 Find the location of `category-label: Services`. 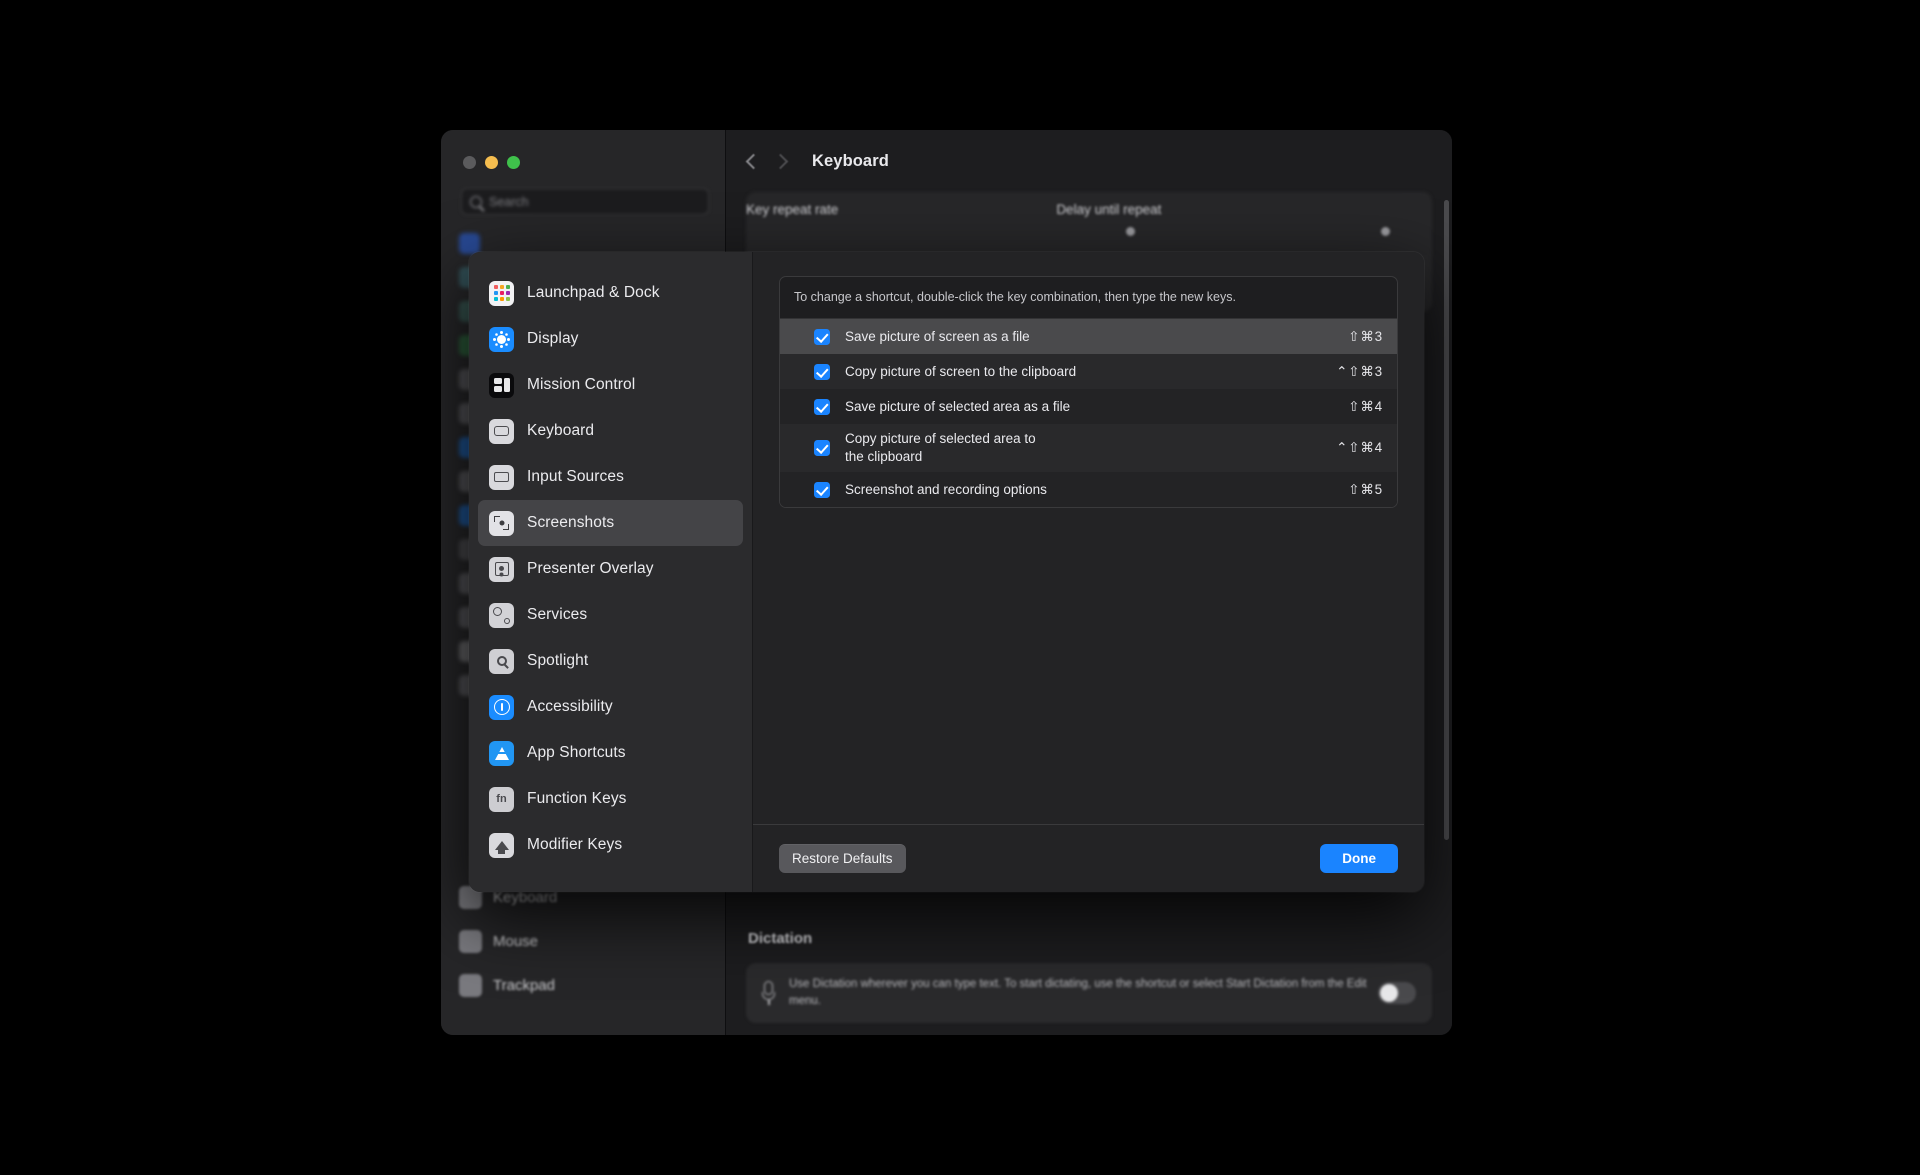

category-label: Services is located at coordinates (557, 614).